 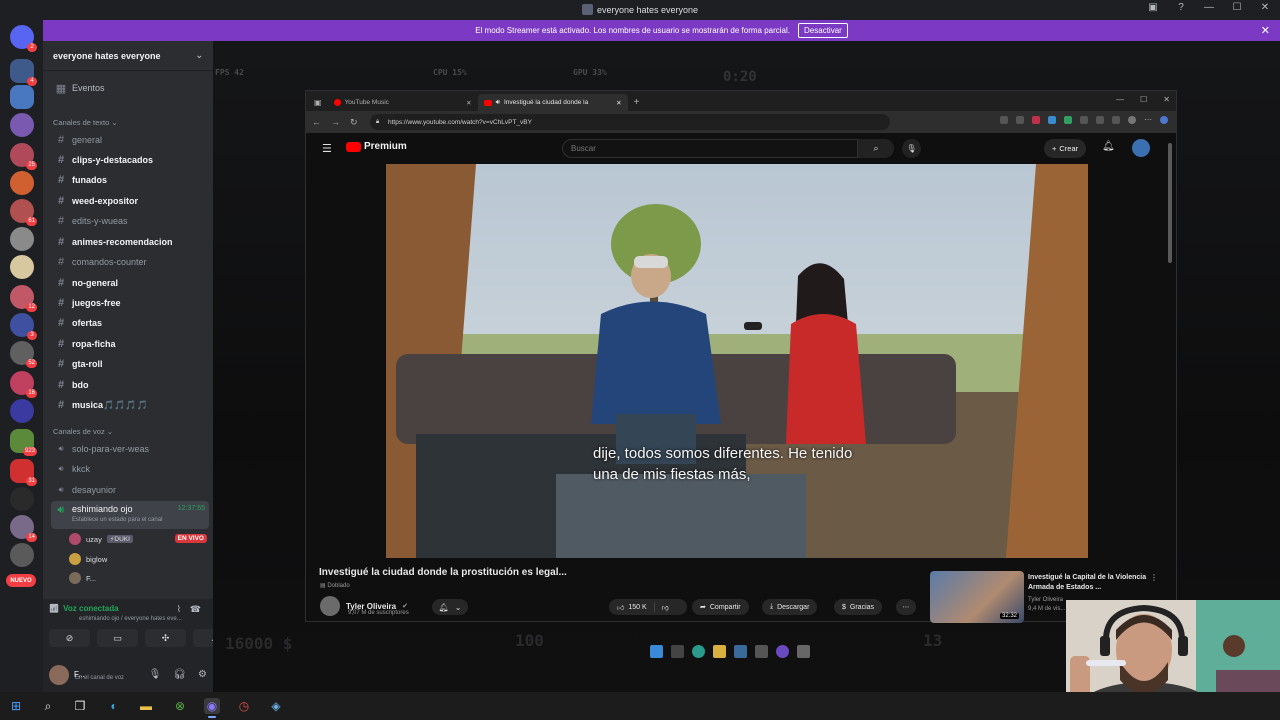 What do you see at coordinates (23, 212) in the screenshot?
I see `server-icon: 61` at bounding box center [23, 212].